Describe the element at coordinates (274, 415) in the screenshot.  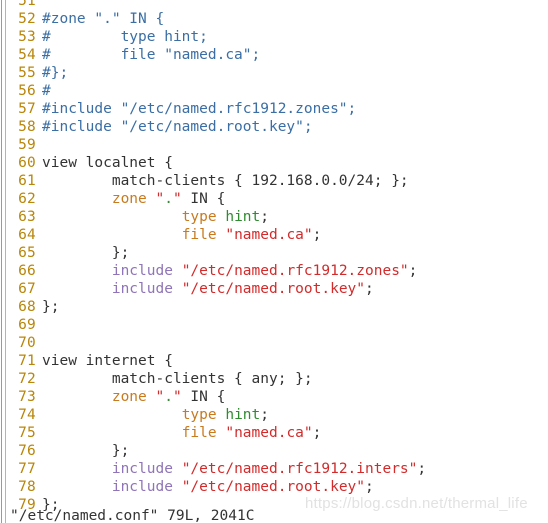
I see `code-line: 74 type hint;` at that location.